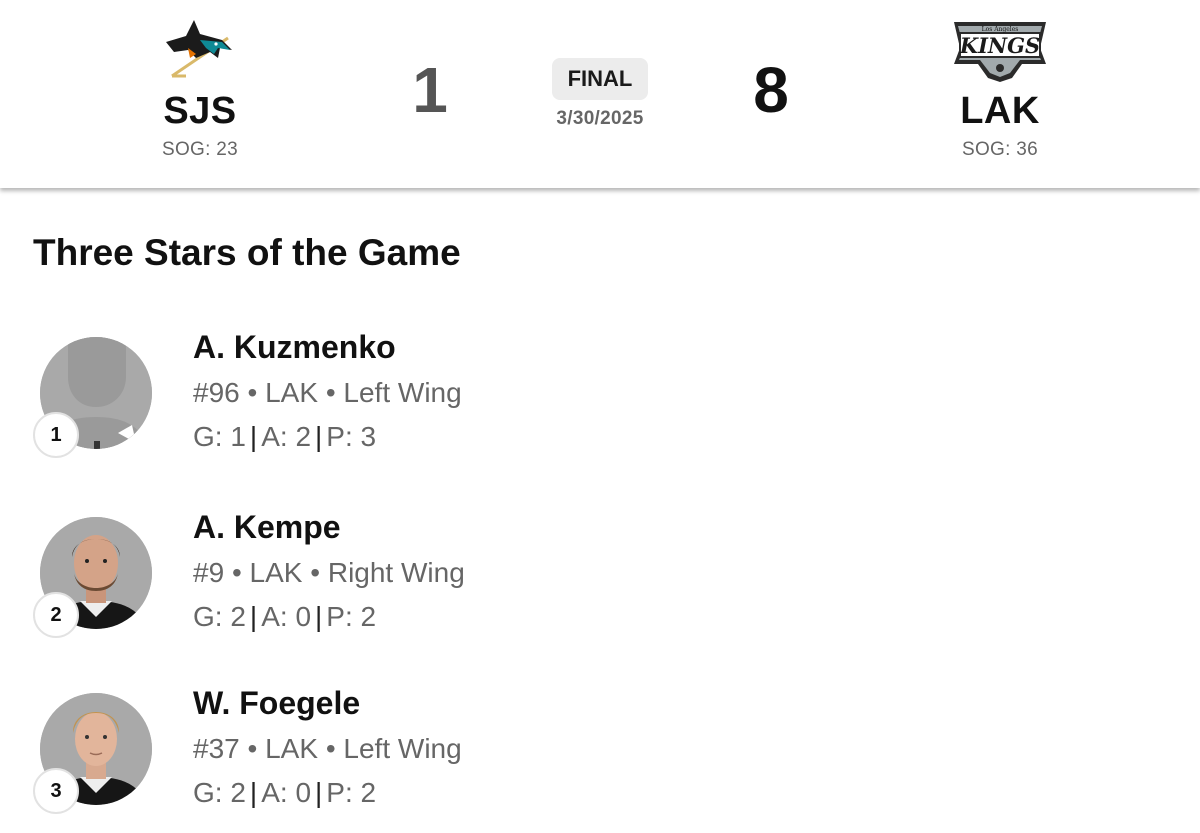 The height and width of the screenshot is (833, 1200). I want to click on star-rank-badge: 3, so click(56, 791).